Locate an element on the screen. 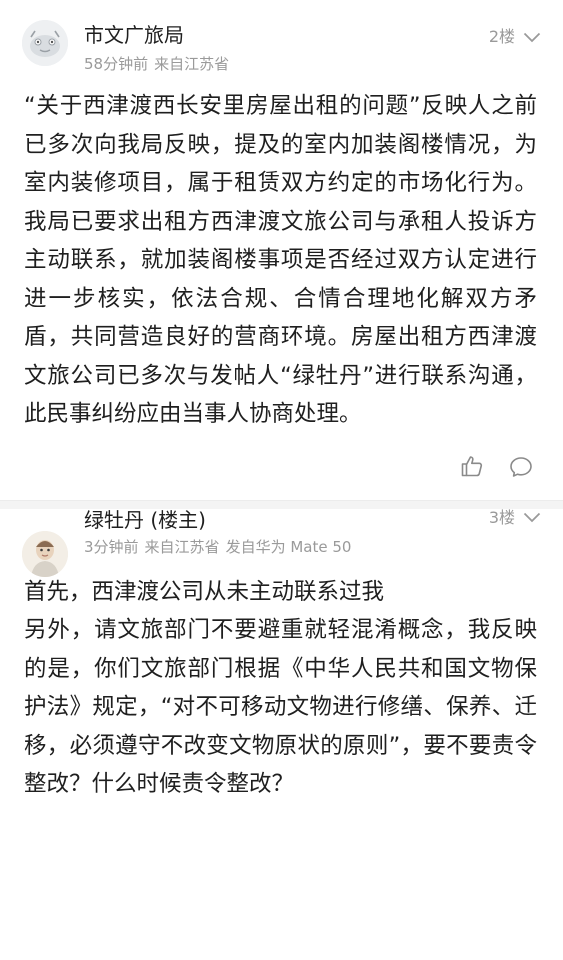  post-time: 58分钟前 is located at coordinates (116, 64).